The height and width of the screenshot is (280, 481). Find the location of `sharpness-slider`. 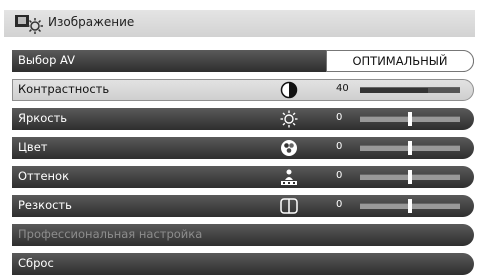

sharpness-slider is located at coordinates (410, 206).